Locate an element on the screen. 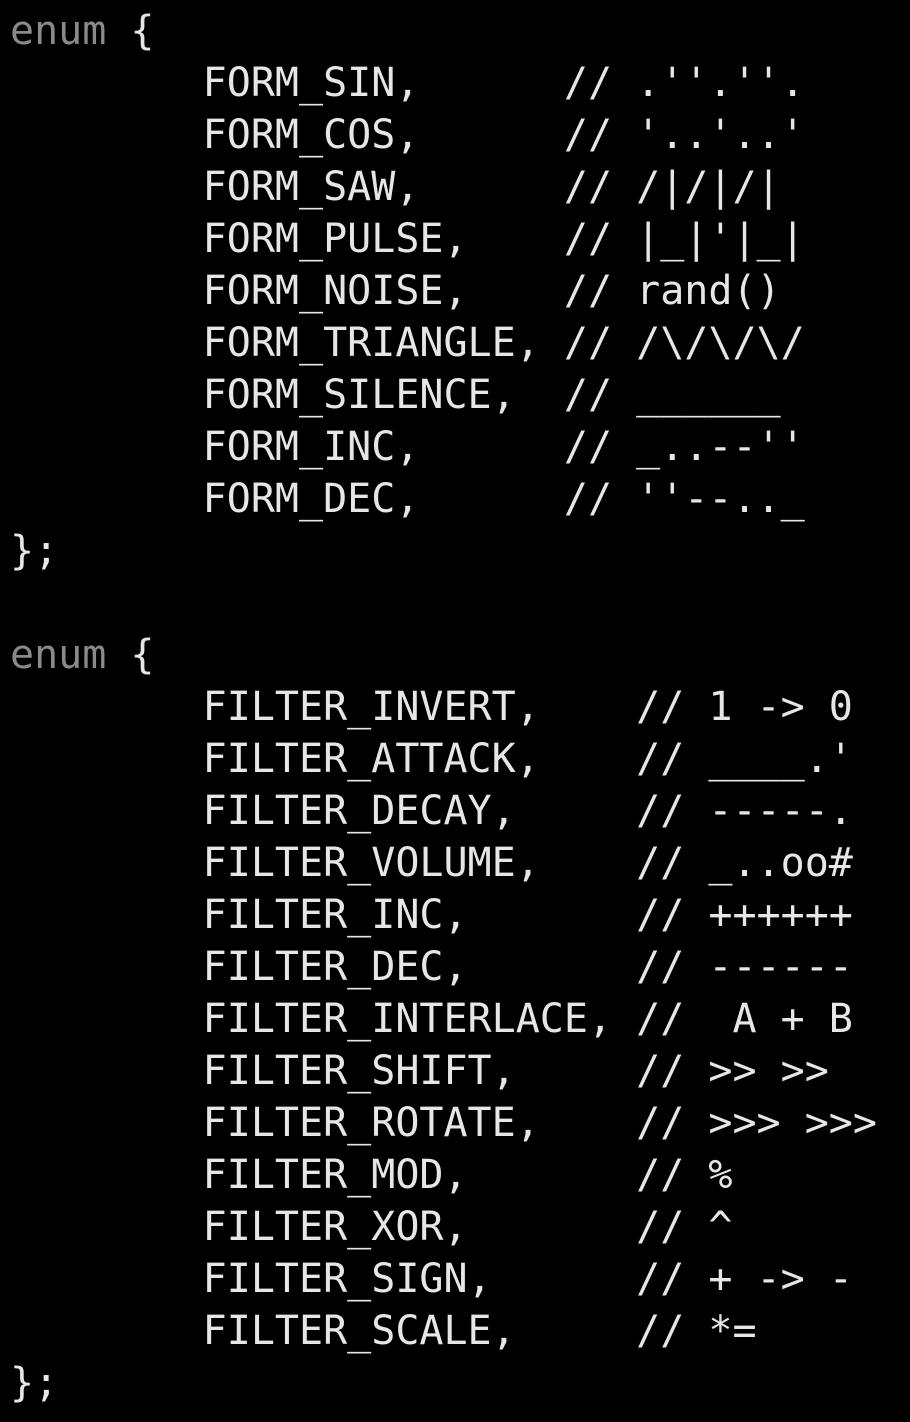  code-line-filter-scale: FILTER_SCALE, // *= is located at coordinates (383, 1331).